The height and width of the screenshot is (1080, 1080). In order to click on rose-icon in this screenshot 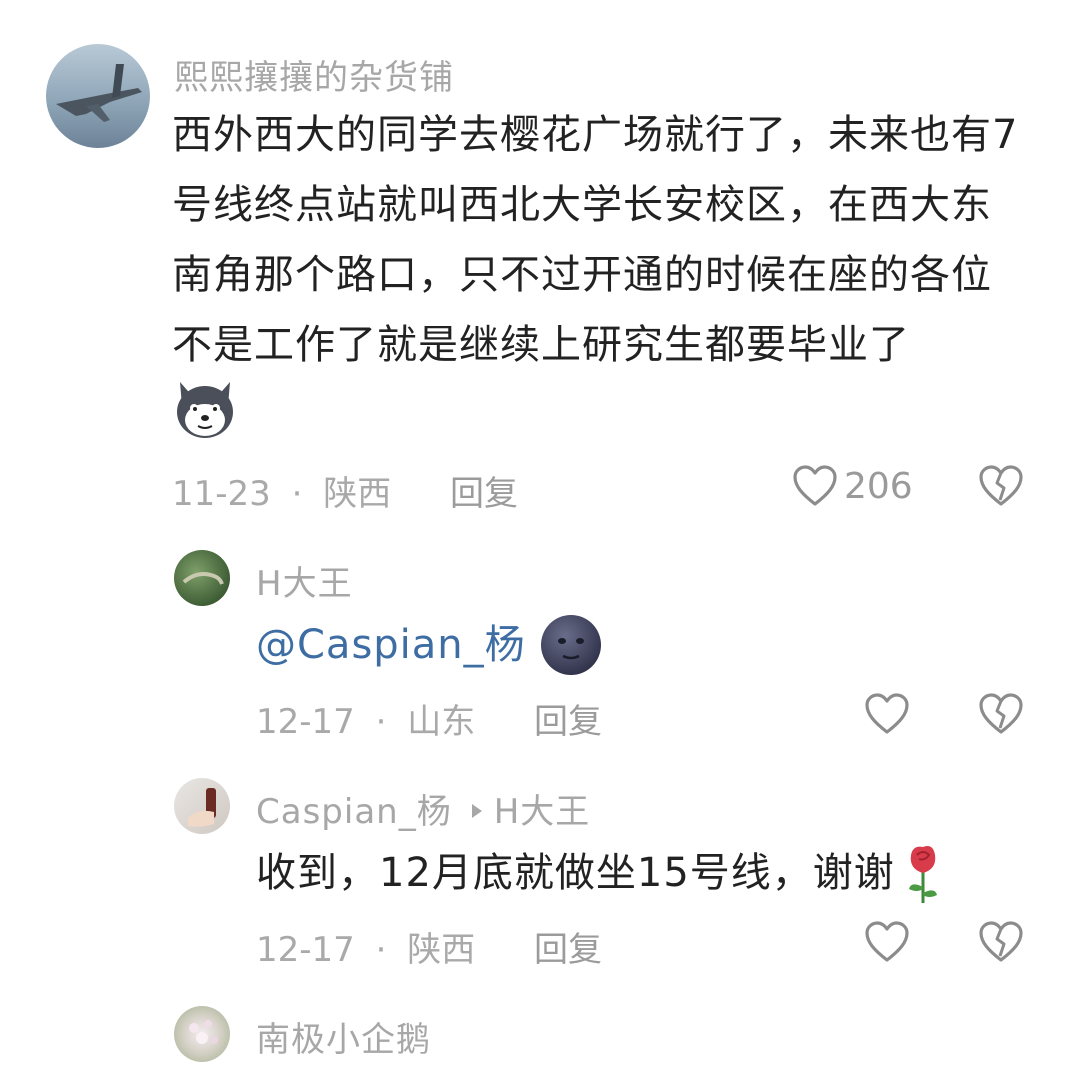, I will do `click(923, 873)`.